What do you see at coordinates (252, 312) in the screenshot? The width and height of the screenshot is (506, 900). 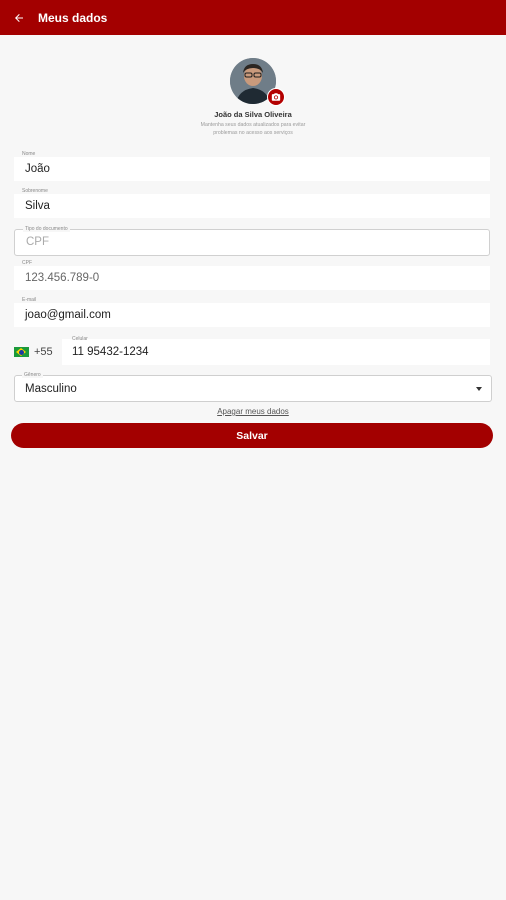 I see `email-field: E-mail joao@gmail.com` at bounding box center [252, 312].